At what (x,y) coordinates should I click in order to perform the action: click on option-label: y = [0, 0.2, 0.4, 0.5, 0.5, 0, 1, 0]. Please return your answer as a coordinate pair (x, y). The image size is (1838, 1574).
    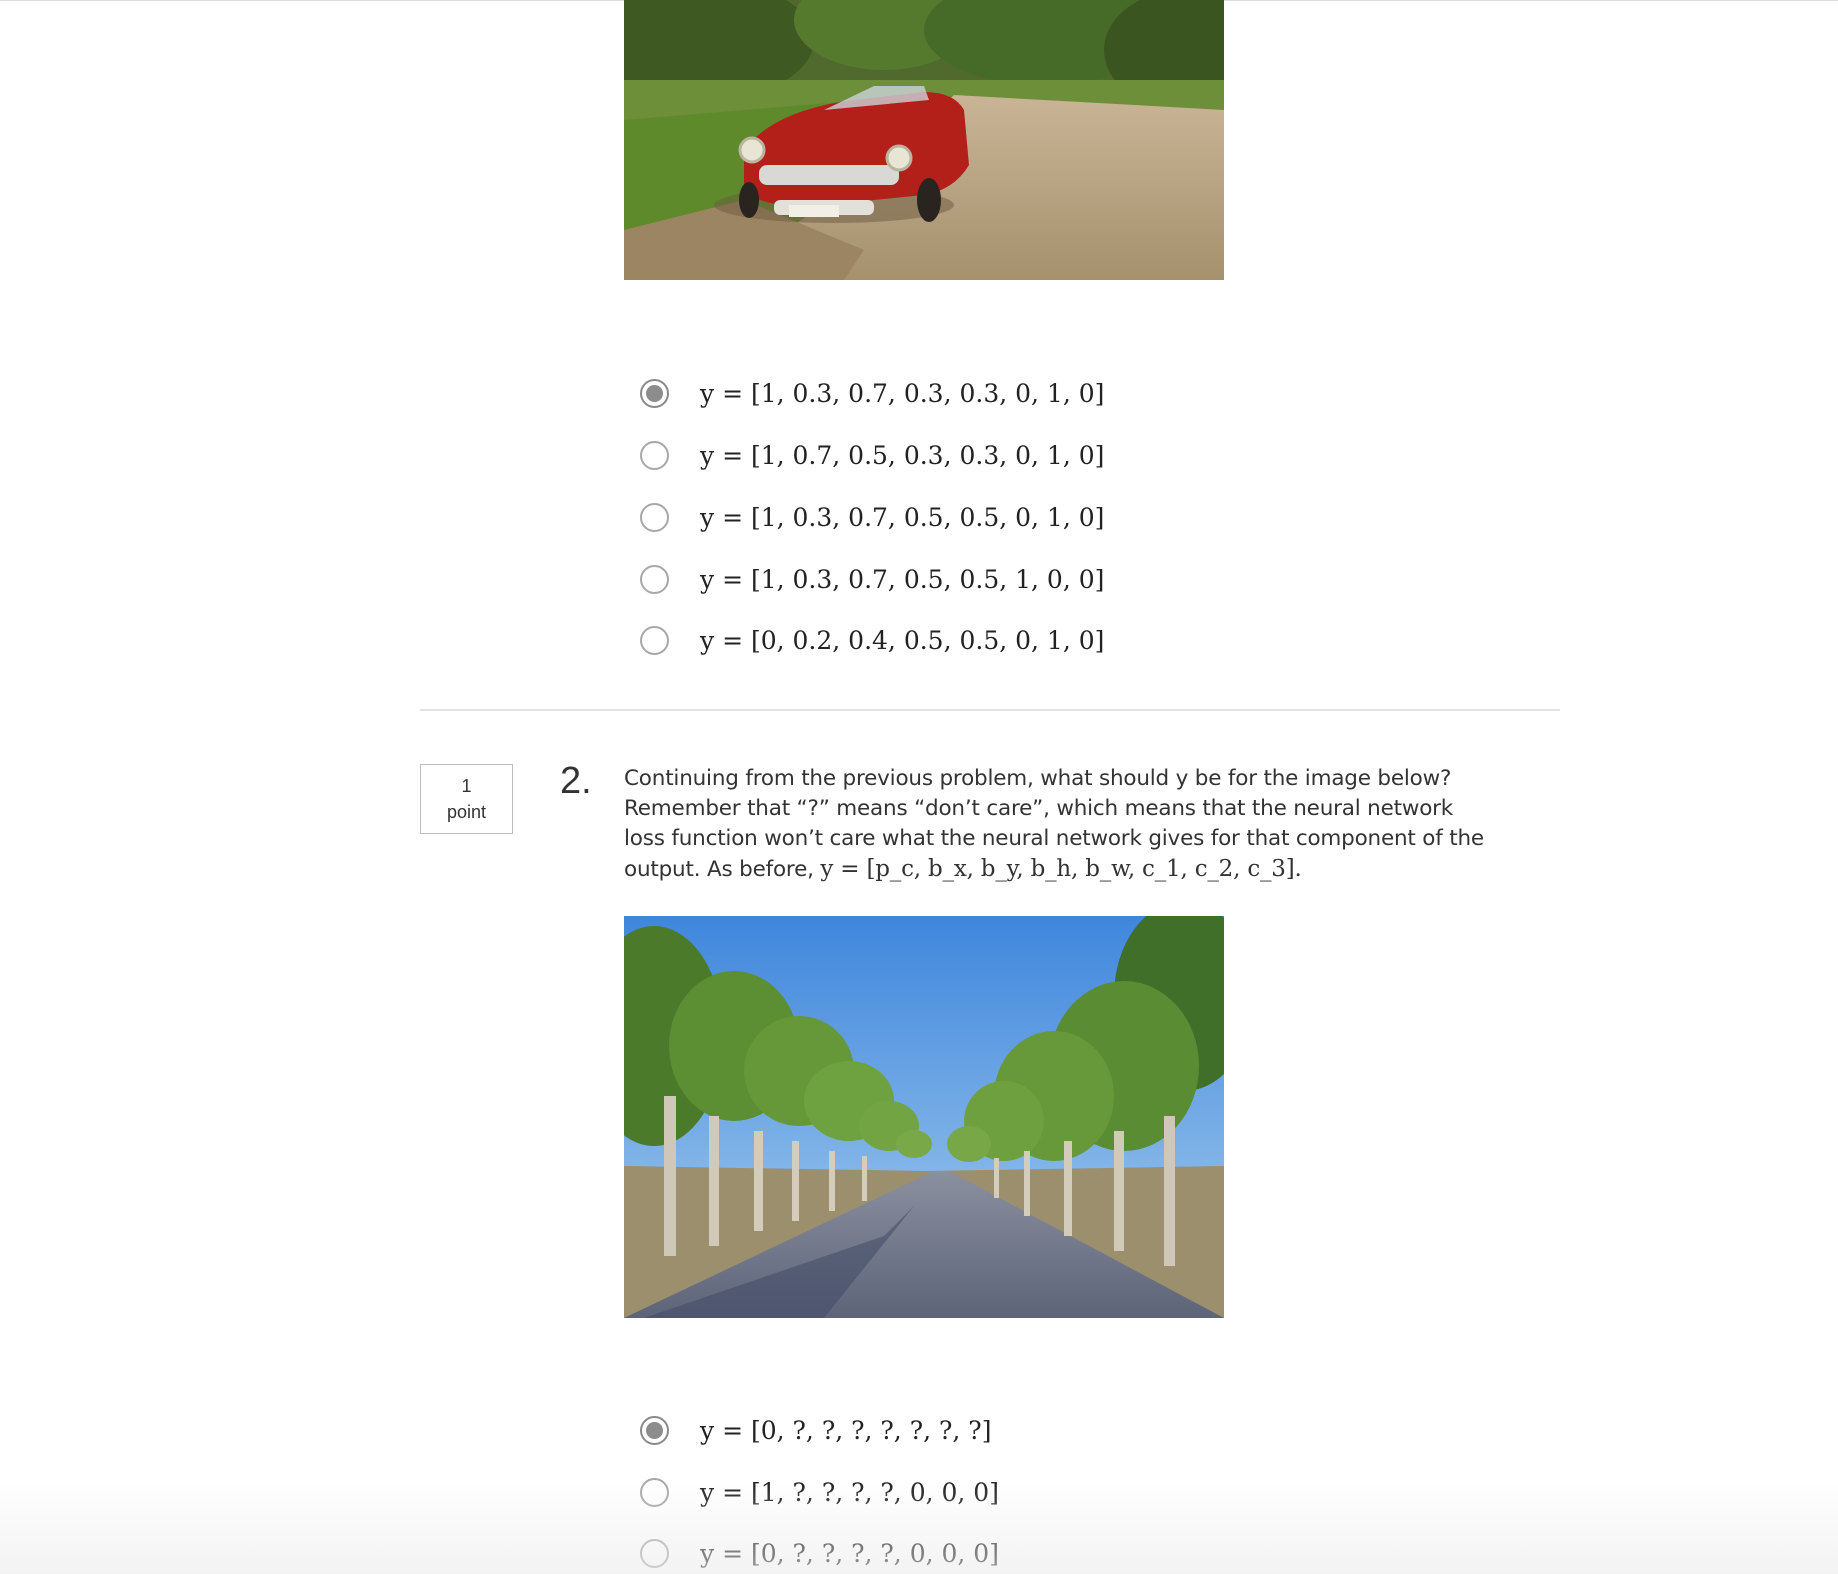
    Looking at the image, I should click on (902, 640).